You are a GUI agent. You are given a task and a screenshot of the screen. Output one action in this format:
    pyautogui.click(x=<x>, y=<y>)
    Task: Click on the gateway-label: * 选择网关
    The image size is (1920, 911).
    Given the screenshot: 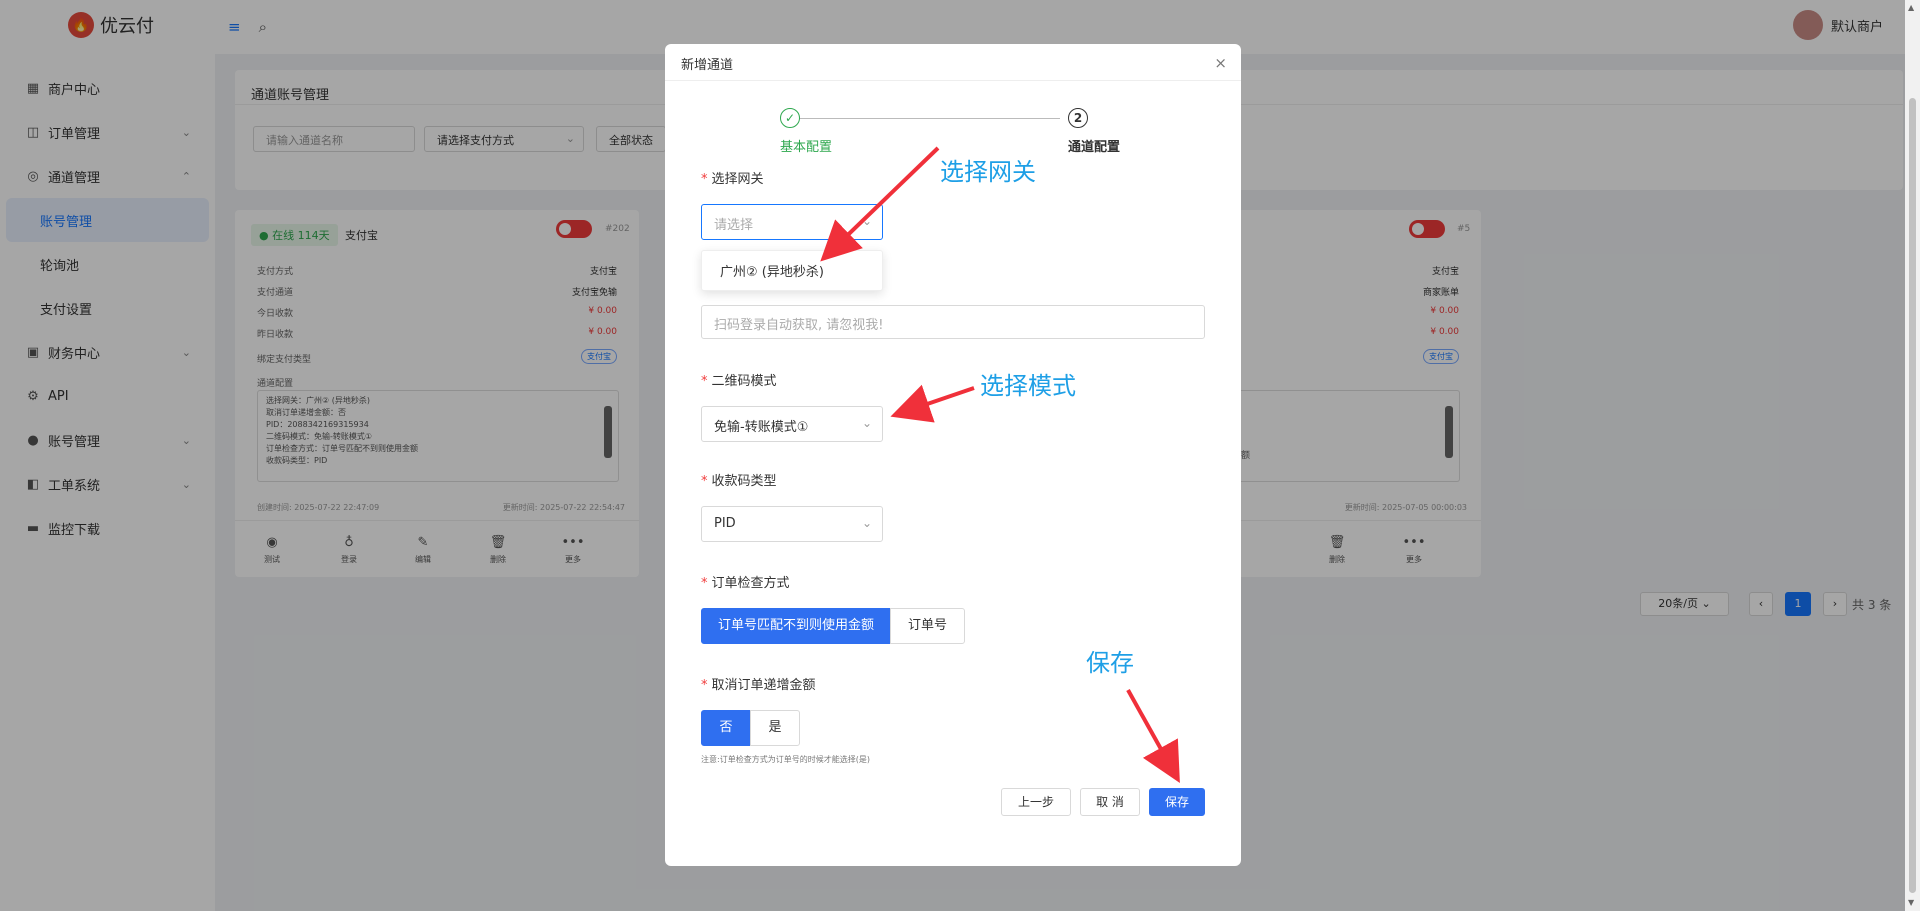 What is the action you would take?
    pyautogui.click(x=732, y=179)
    